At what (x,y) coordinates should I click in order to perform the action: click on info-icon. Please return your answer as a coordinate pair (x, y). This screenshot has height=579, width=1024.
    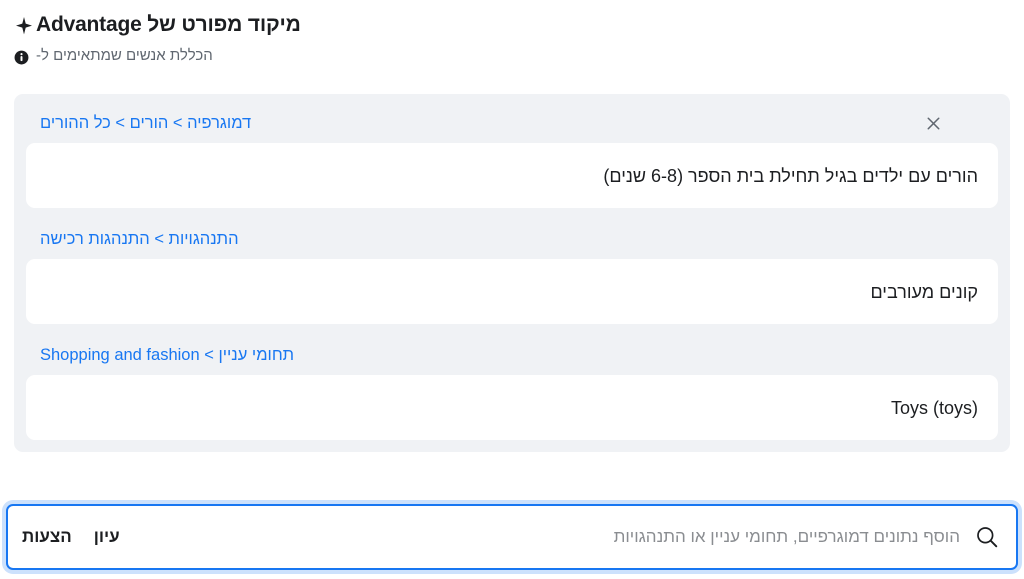
    Looking at the image, I should click on (21, 57).